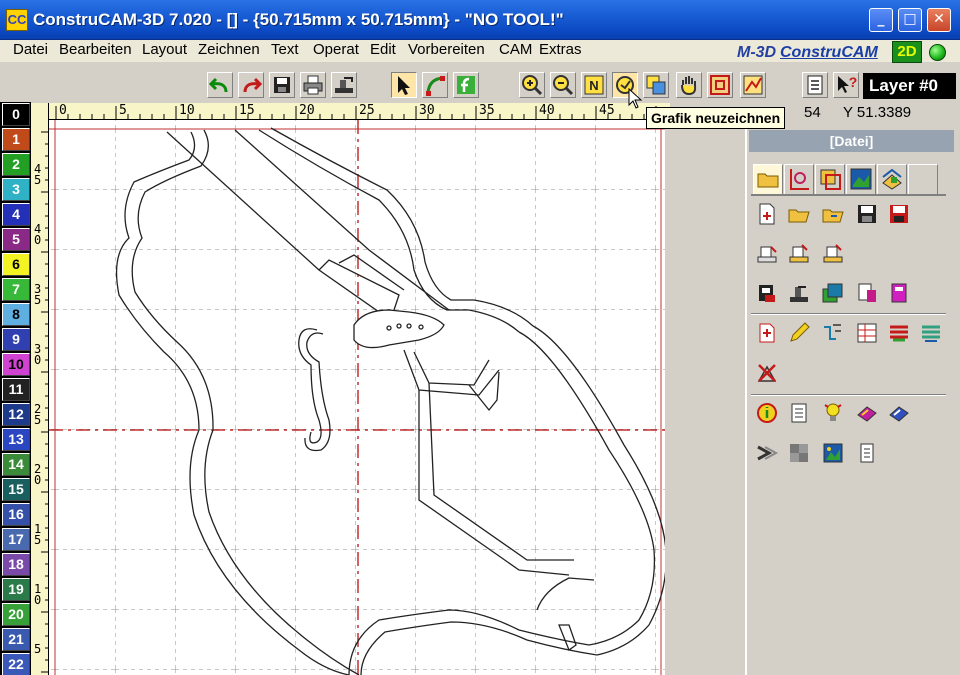  What do you see at coordinates (767, 293) in the screenshot?
I see `scan-icon` at bounding box center [767, 293].